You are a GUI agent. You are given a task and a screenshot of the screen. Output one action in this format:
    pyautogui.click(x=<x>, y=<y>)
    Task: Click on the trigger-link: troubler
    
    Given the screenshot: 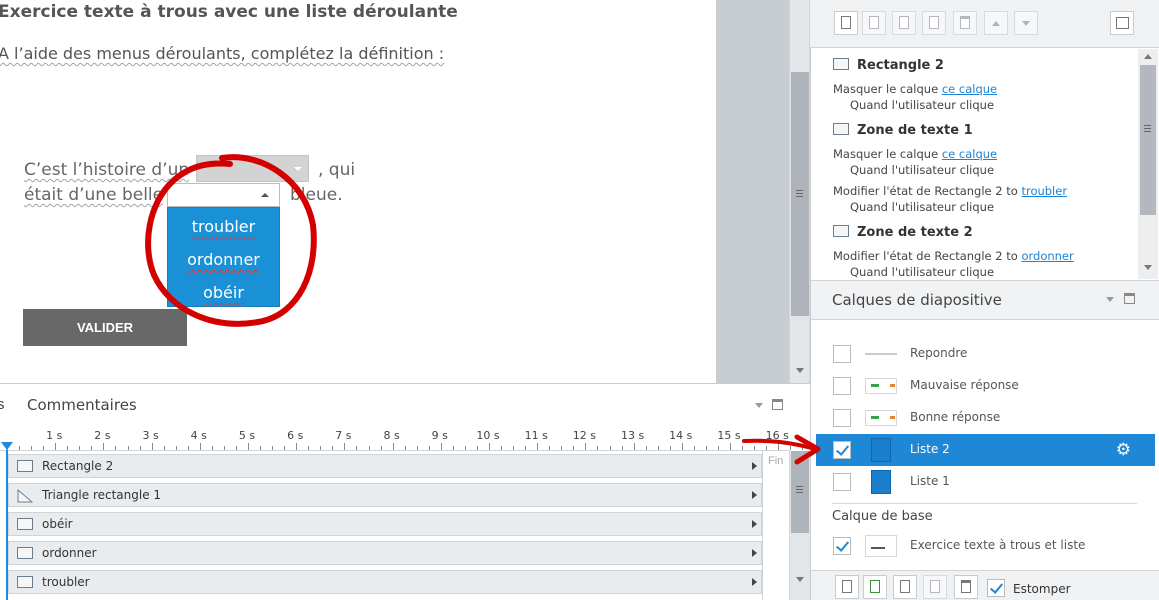 What is the action you would take?
    pyautogui.click(x=1044, y=191)
    